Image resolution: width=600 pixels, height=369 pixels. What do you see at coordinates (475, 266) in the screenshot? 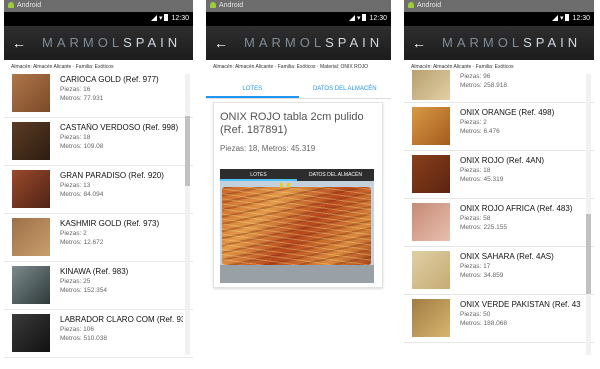
I see `item-pieces: Piezas: 17` at bounding box center [475, 266].